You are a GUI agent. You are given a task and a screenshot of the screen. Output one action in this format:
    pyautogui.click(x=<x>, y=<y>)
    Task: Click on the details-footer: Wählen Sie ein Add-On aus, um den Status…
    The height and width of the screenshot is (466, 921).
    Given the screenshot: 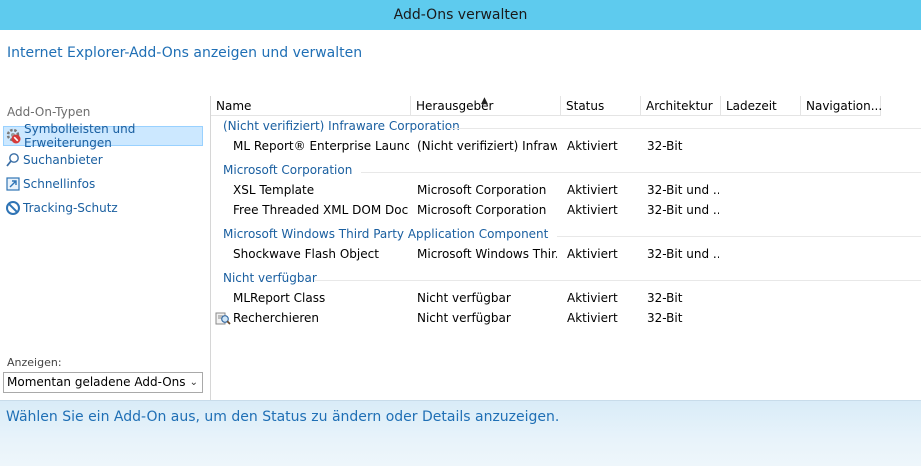 What is the action you would take?
    pyautogui.click(x=460, y=433)
    